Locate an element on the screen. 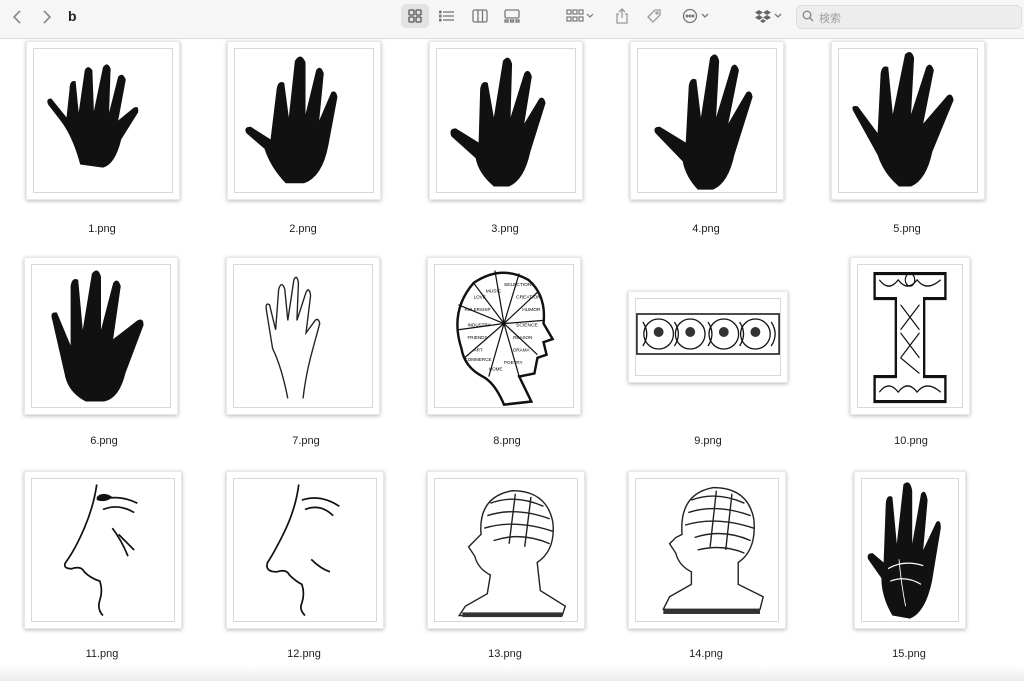 Image resolution: width=1024 pixels, height=681 pixels. action-icon is located at coordinates (695, 16).